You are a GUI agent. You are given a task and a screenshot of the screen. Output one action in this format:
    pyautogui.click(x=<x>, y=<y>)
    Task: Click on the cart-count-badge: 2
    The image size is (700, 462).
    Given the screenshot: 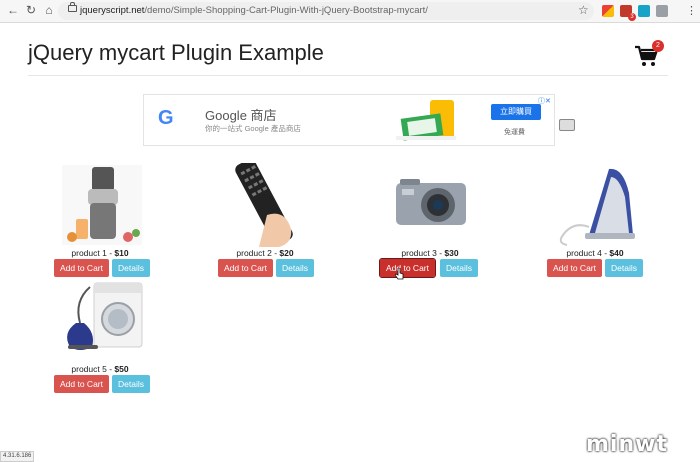 What is the action you would take?
    pyautogui.click(x=658, y=46)
    